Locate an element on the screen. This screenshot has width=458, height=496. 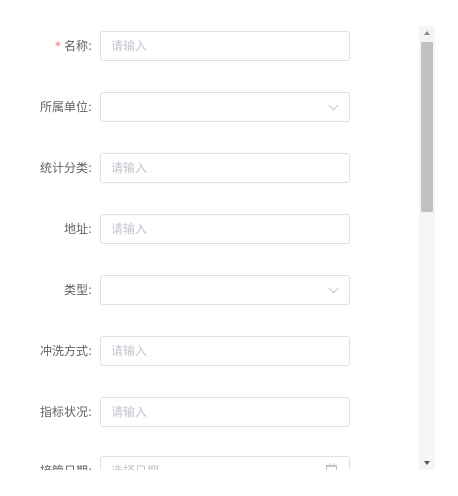
scroll-up-arrow-icon is located at coordinates (427, 33).